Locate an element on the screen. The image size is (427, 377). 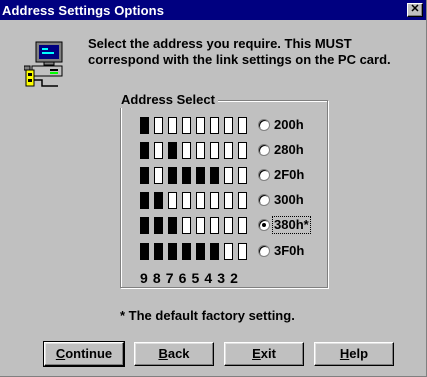
help-label: elp is located at coordinates (359, 353).